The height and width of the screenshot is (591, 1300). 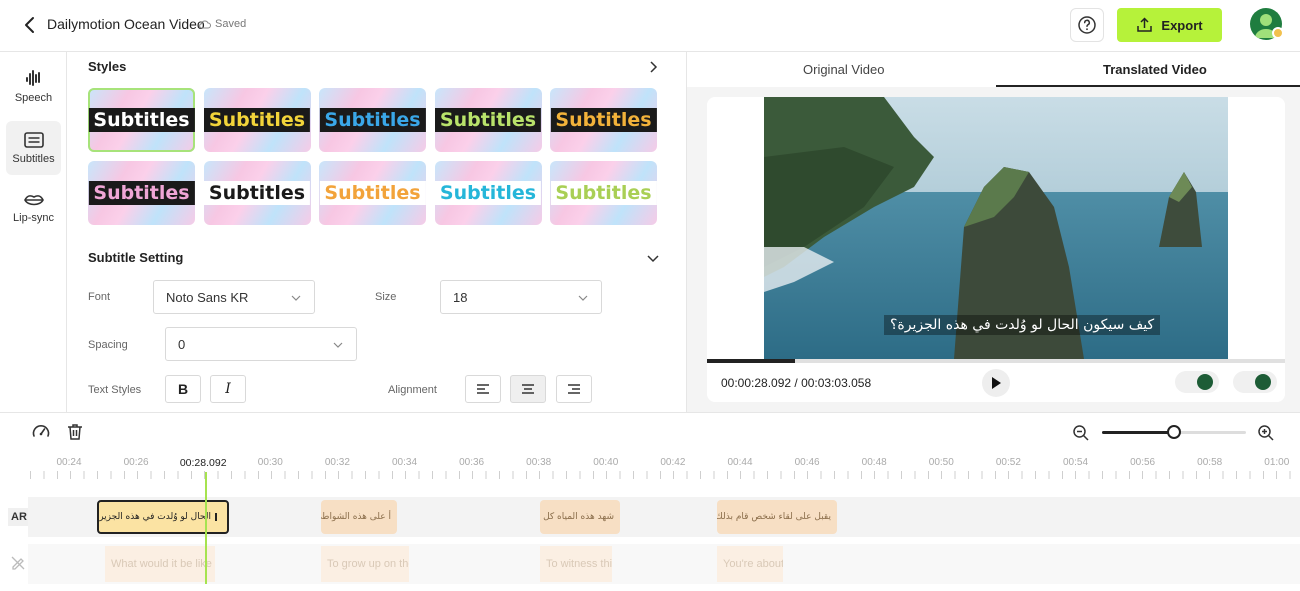 I want to click on chevron-right-icon, so click(x=653, y=67).